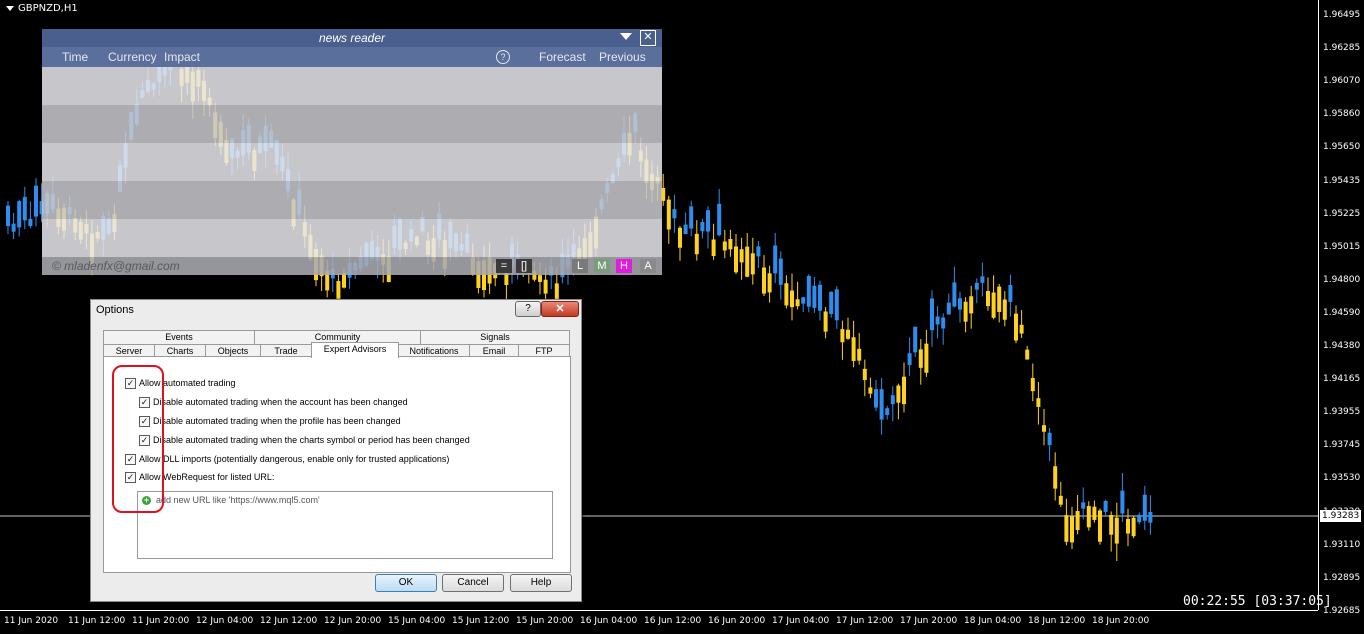 This screenshot has height=634, width=1364. I want to click on news-reader-title: news reader, so click(352, 38).